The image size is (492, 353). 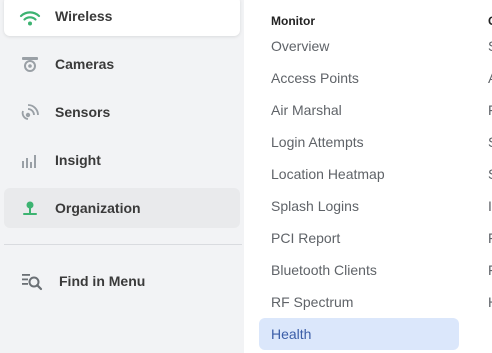 What do you see at coordinates (359, 174) in the screenshot?
I see `menu-item-location-heatmap: Location Heatmap` at bounding box center [359, 174].